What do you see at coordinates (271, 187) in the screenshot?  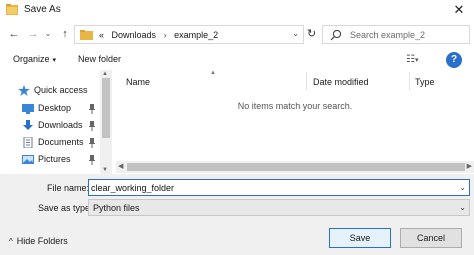 I see `file-name-input` at bounding box center [271, 187].